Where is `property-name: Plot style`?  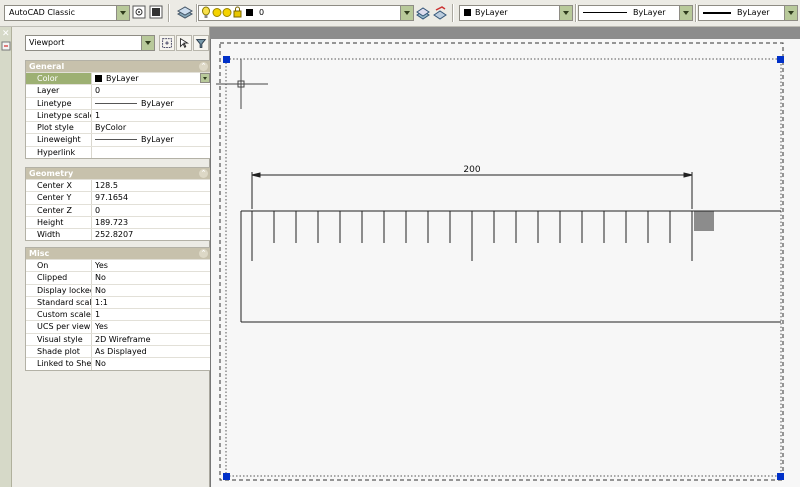
property-name: Plot style is located at coordinates (59, 128).